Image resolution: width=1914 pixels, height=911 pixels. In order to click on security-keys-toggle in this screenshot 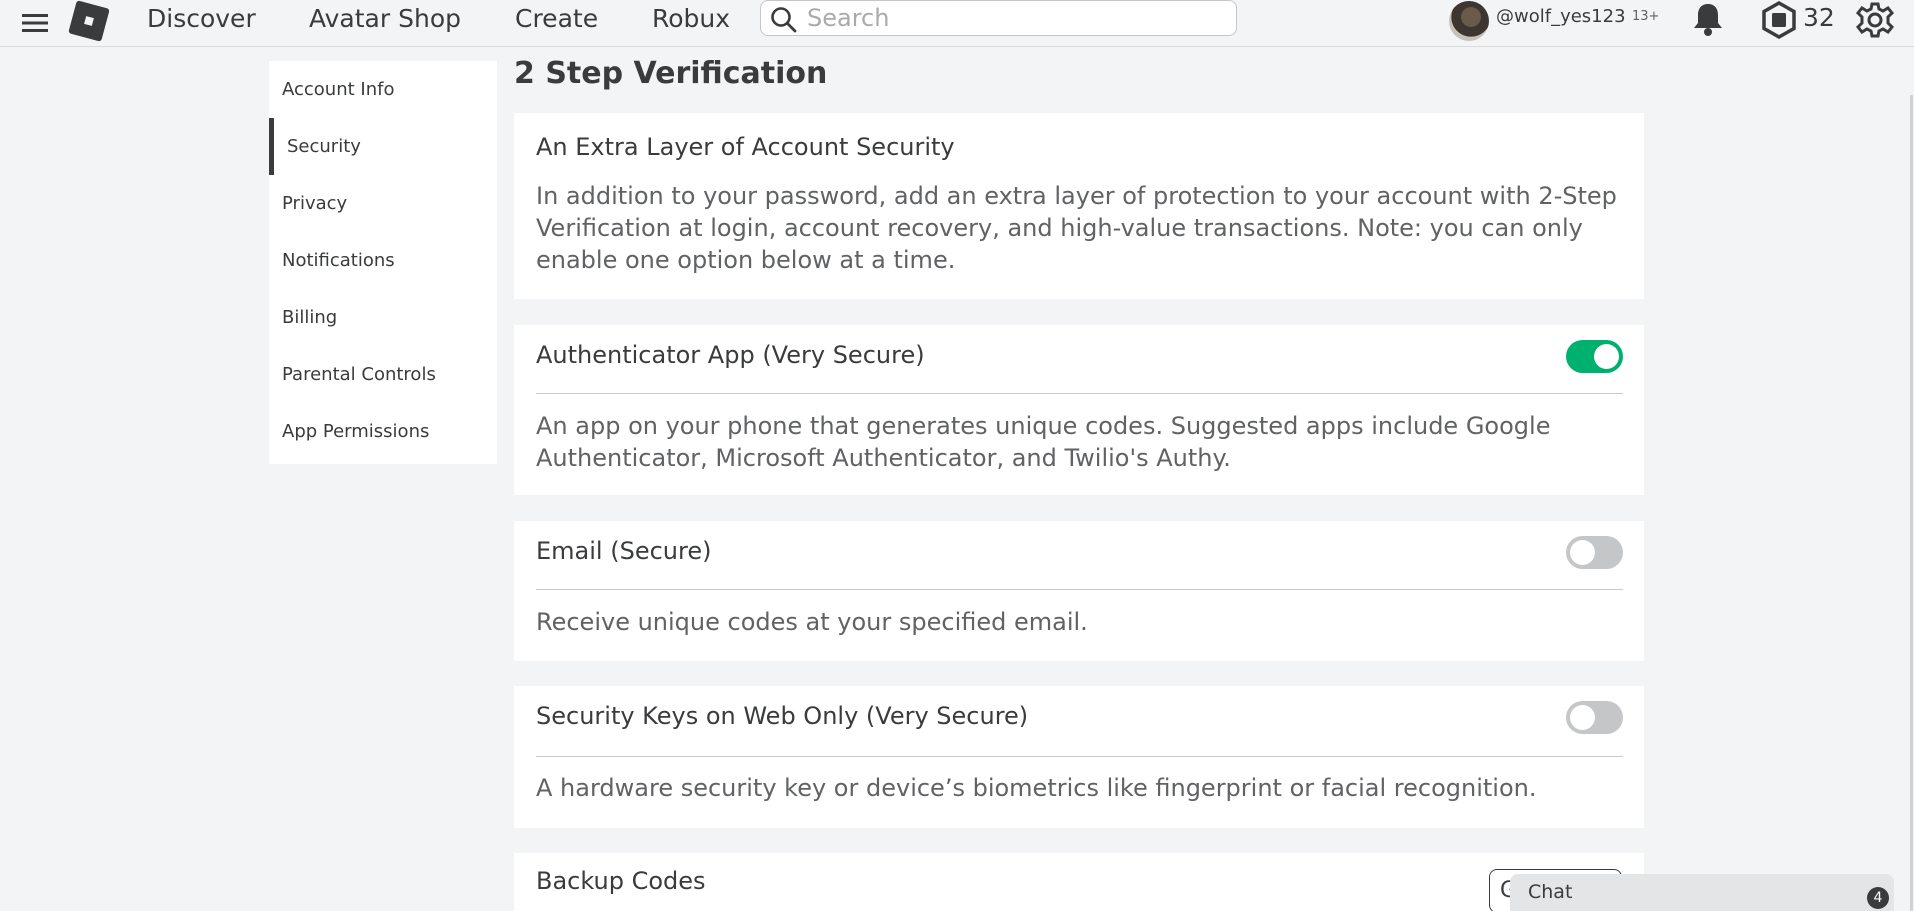, I will do `click(1594, 717)`.